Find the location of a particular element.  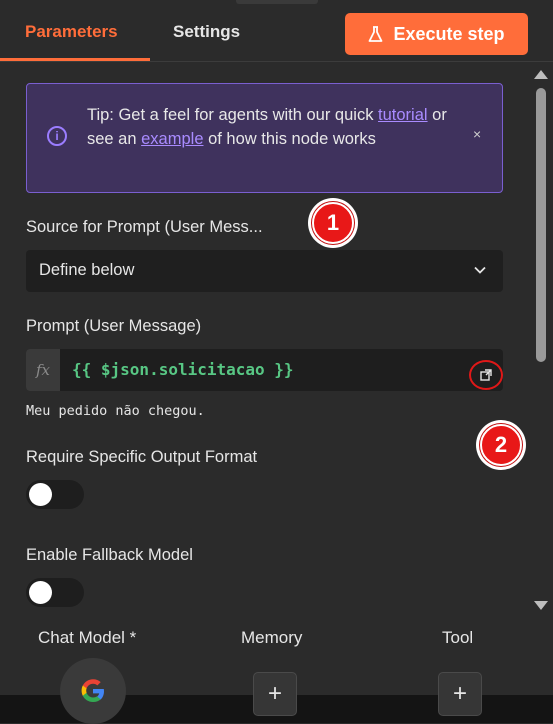

annotation-badge-2-number: 2 is located at coordinates (501, 445).